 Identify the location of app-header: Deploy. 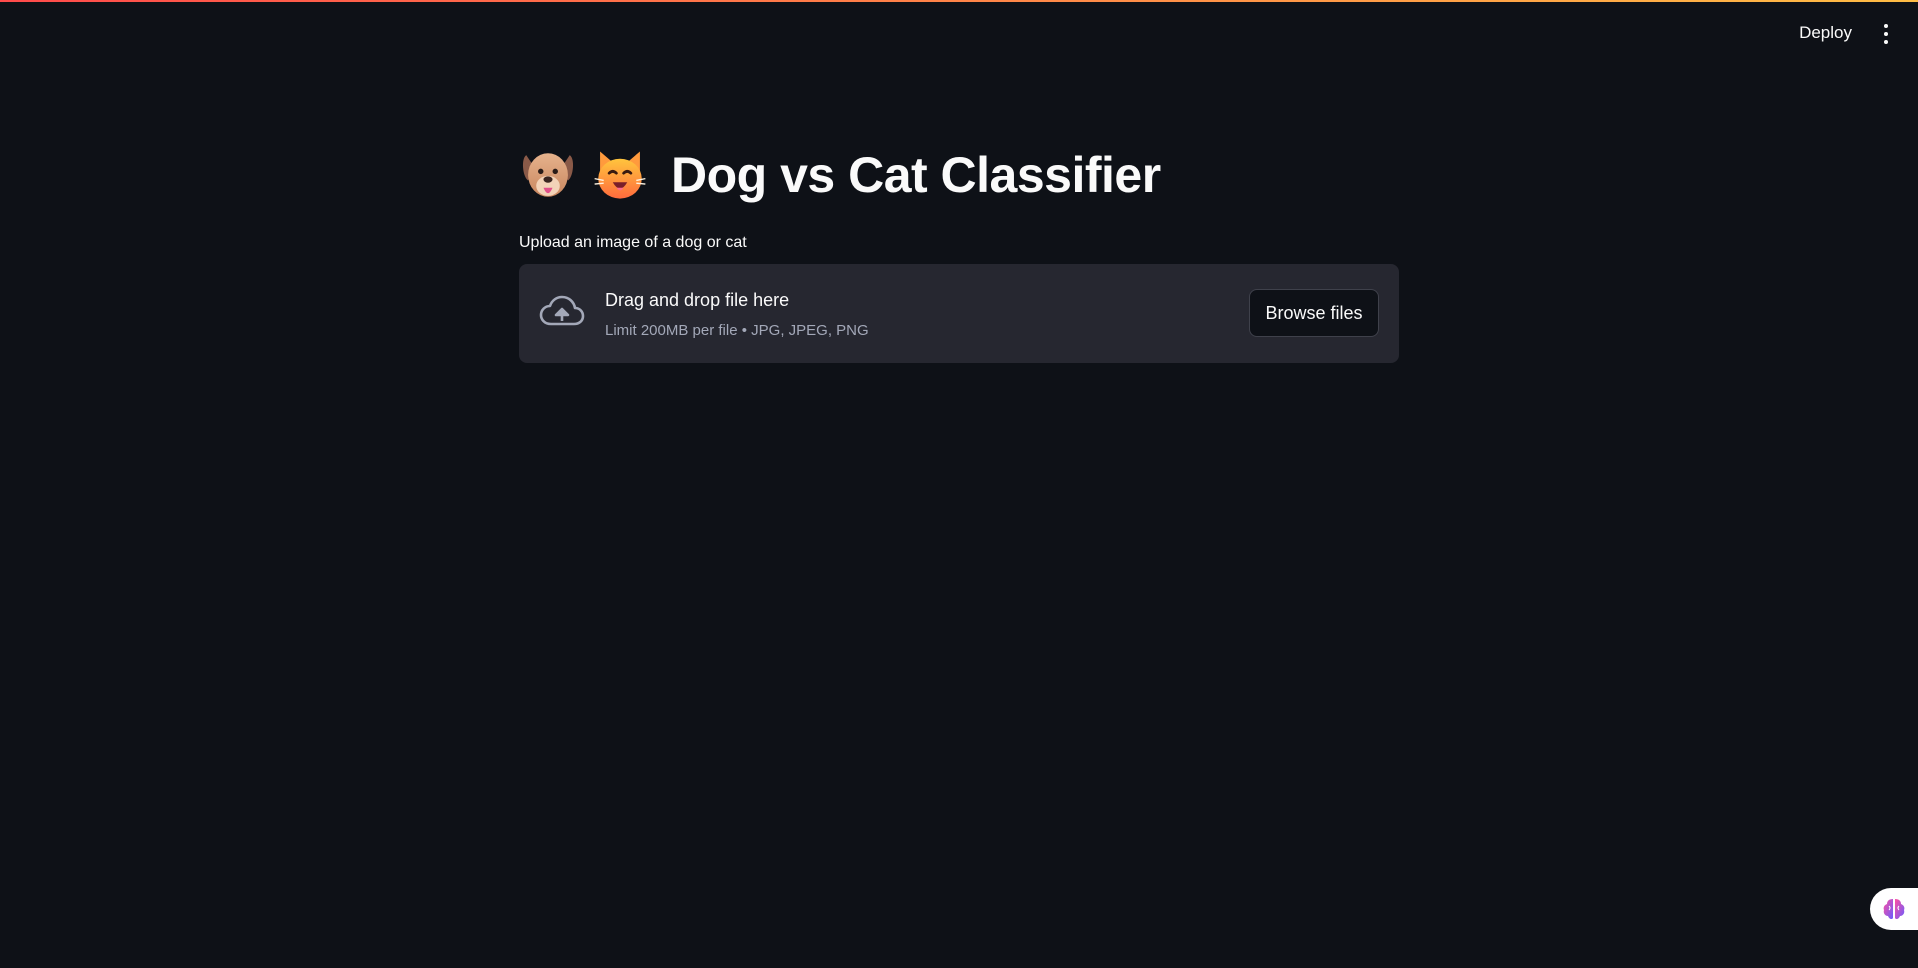
(959, 30).